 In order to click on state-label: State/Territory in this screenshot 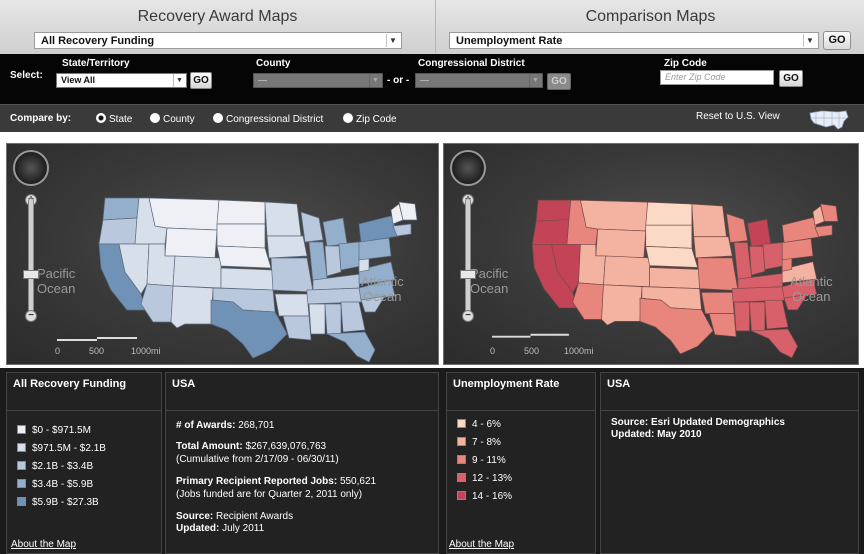, I will do `click(96, 63)`.